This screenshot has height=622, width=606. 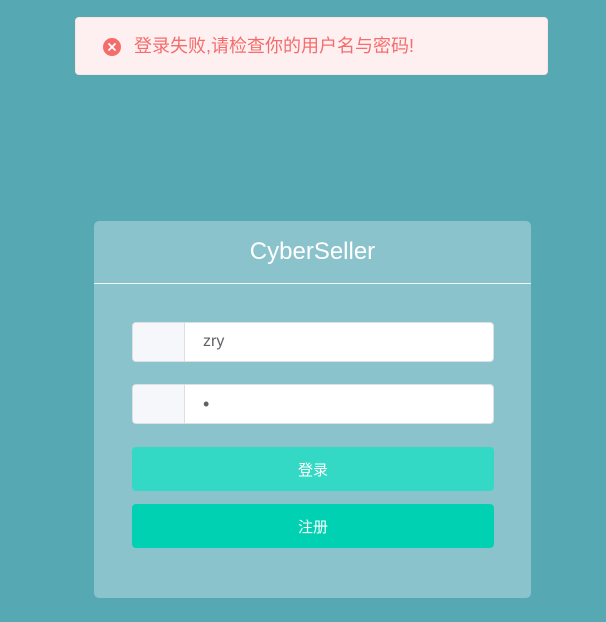 What do you see at coordinates (339, 404) in the screenshot?
I see `password-input` at bounding box center [339, 404].